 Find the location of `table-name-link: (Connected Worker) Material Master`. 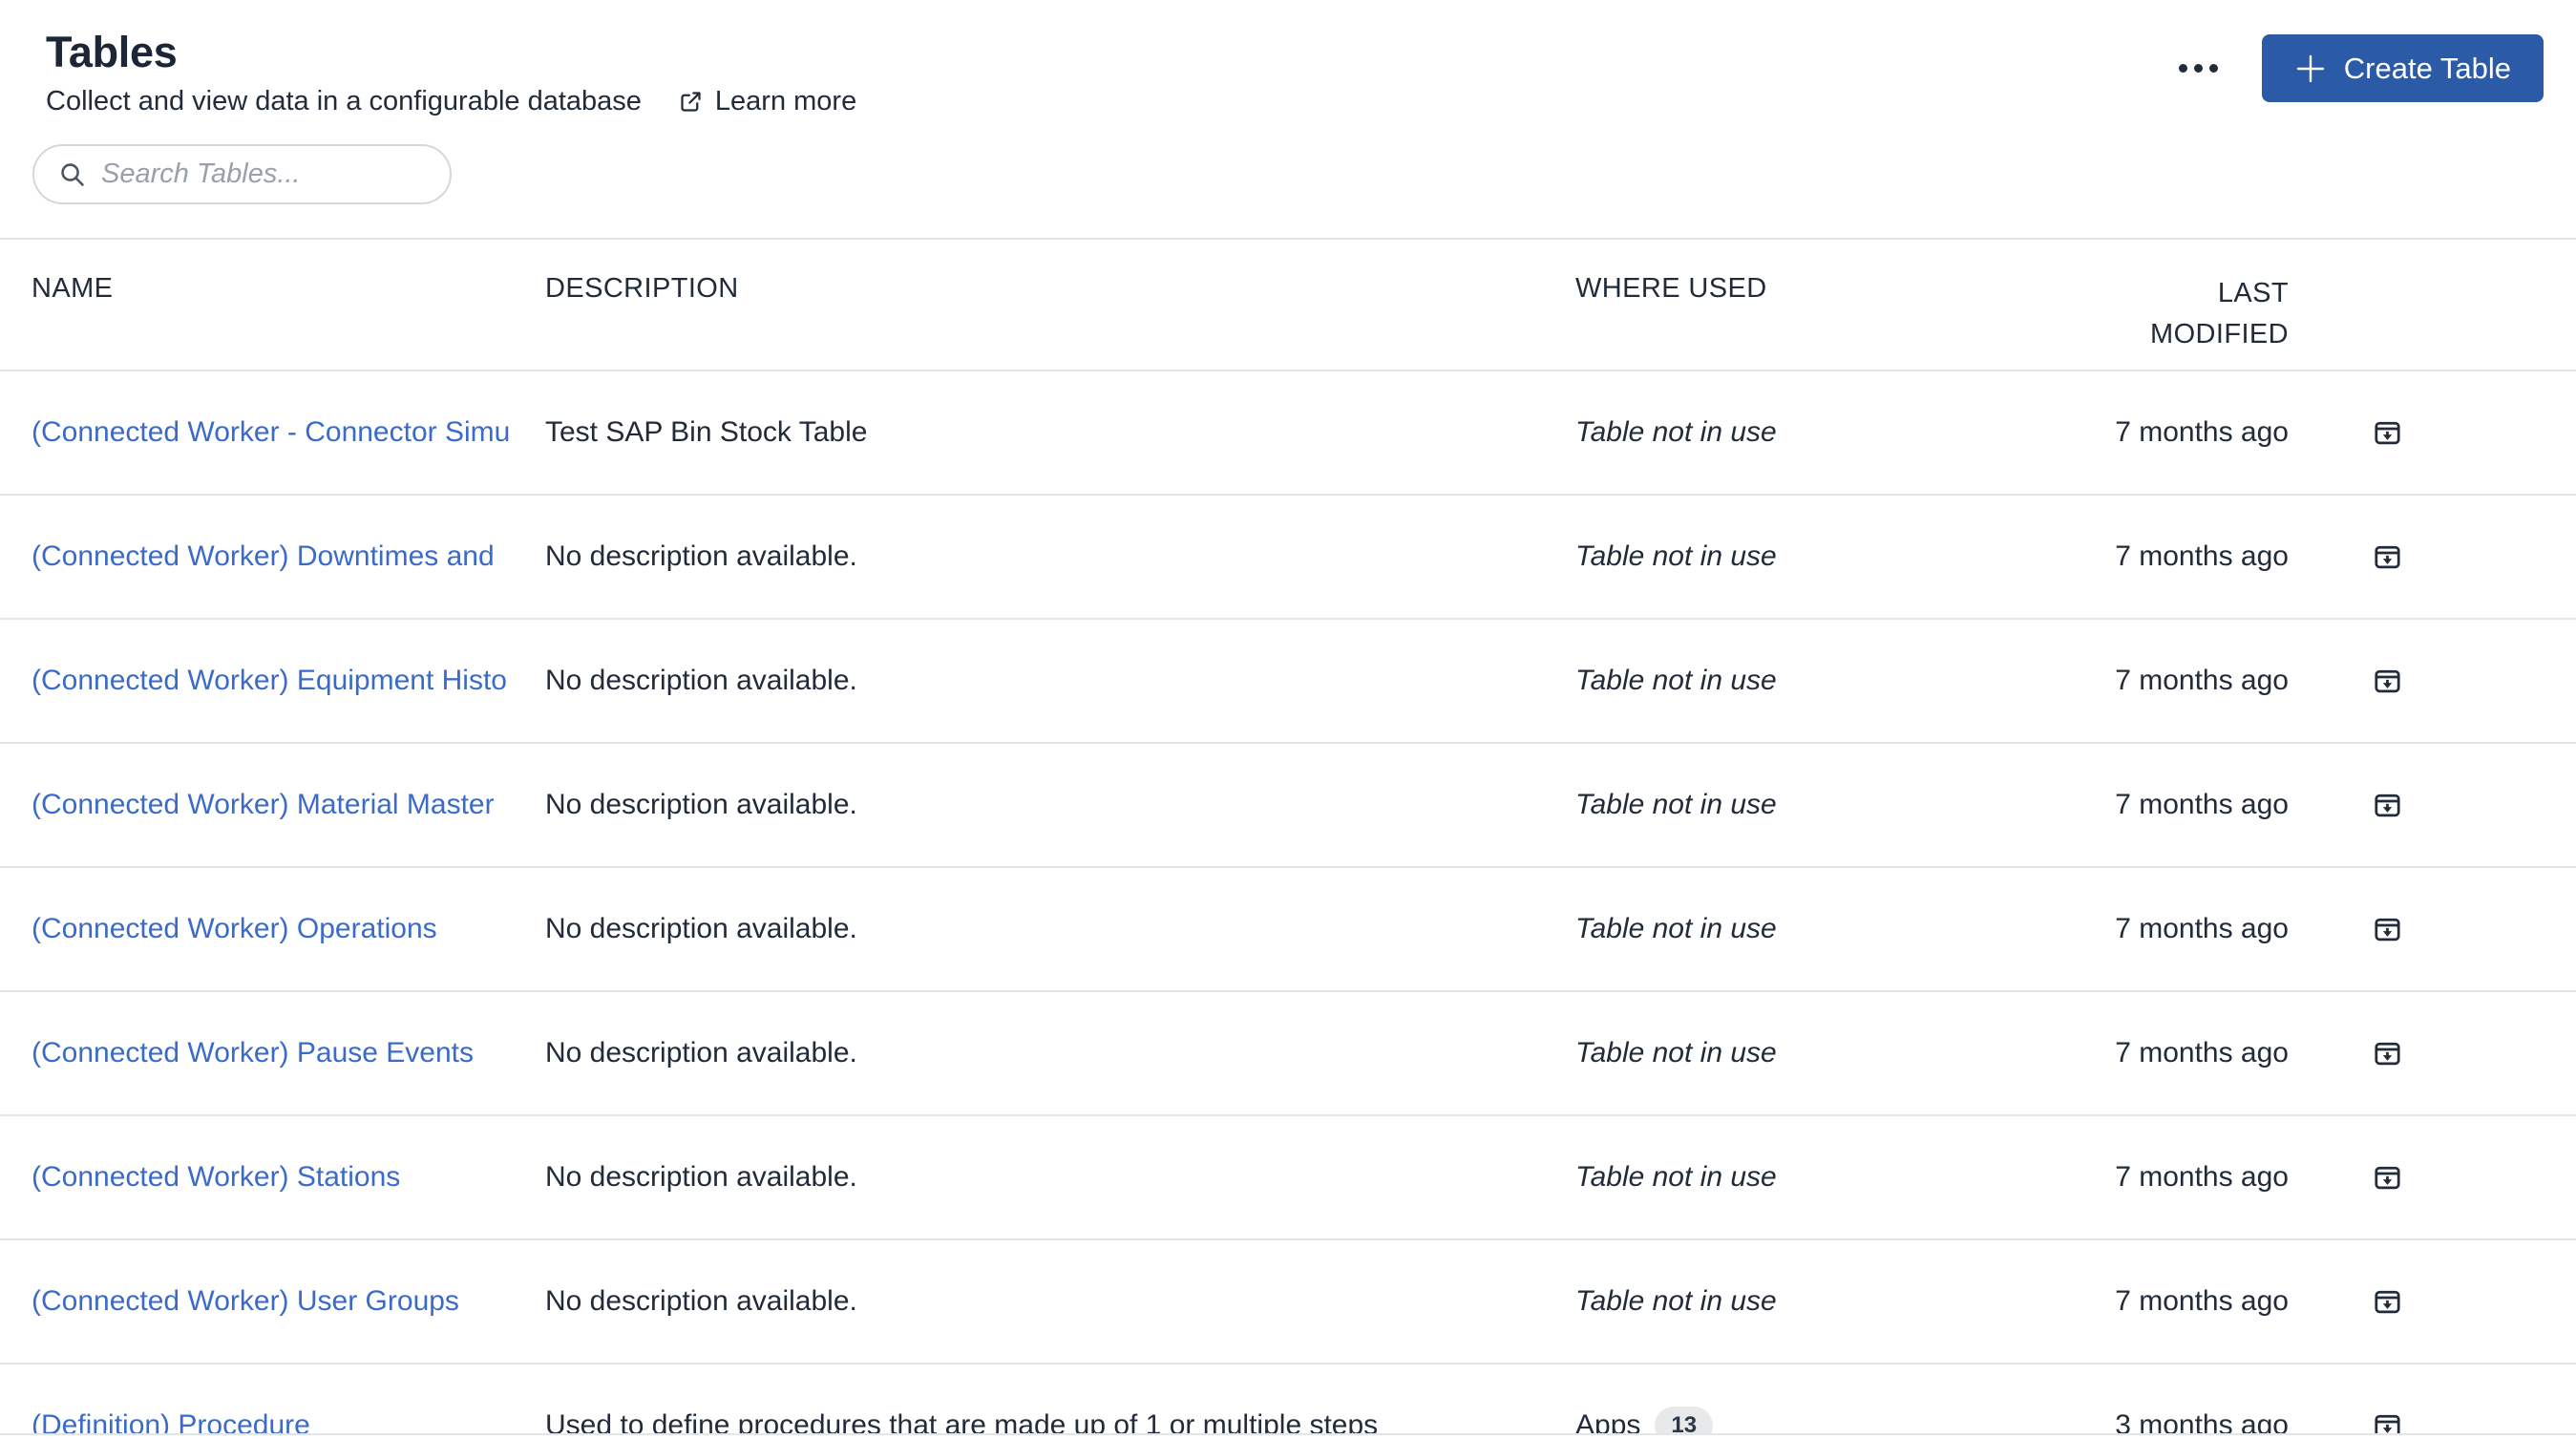

table-name-link: (Connected Worker) Material Master is located at coordinates (263, 804).